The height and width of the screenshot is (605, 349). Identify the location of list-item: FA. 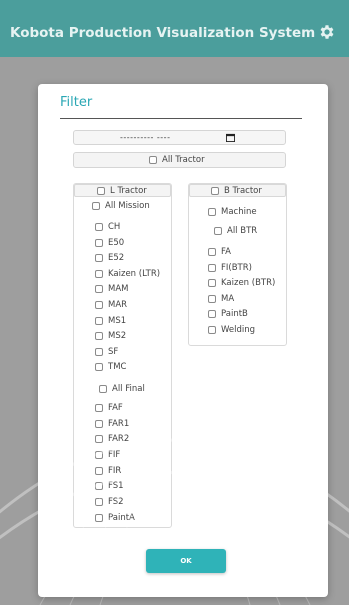
(219, 252).